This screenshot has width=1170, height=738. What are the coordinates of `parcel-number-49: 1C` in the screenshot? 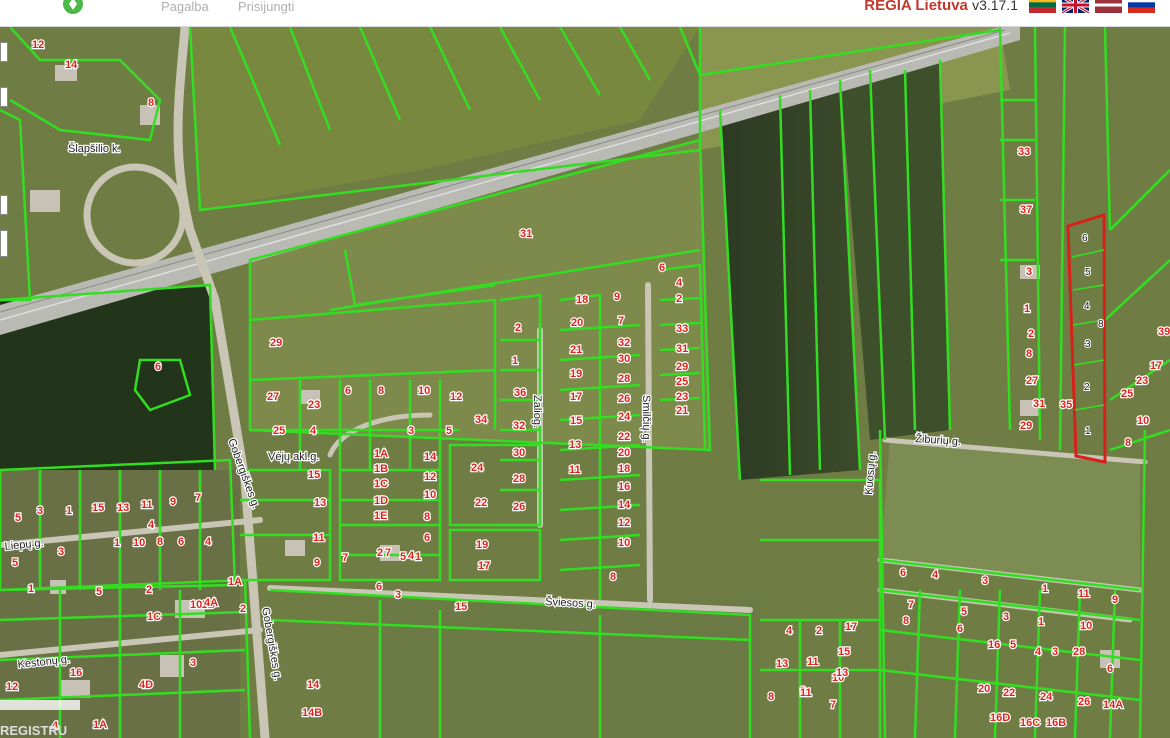 It's located at (154, 617).